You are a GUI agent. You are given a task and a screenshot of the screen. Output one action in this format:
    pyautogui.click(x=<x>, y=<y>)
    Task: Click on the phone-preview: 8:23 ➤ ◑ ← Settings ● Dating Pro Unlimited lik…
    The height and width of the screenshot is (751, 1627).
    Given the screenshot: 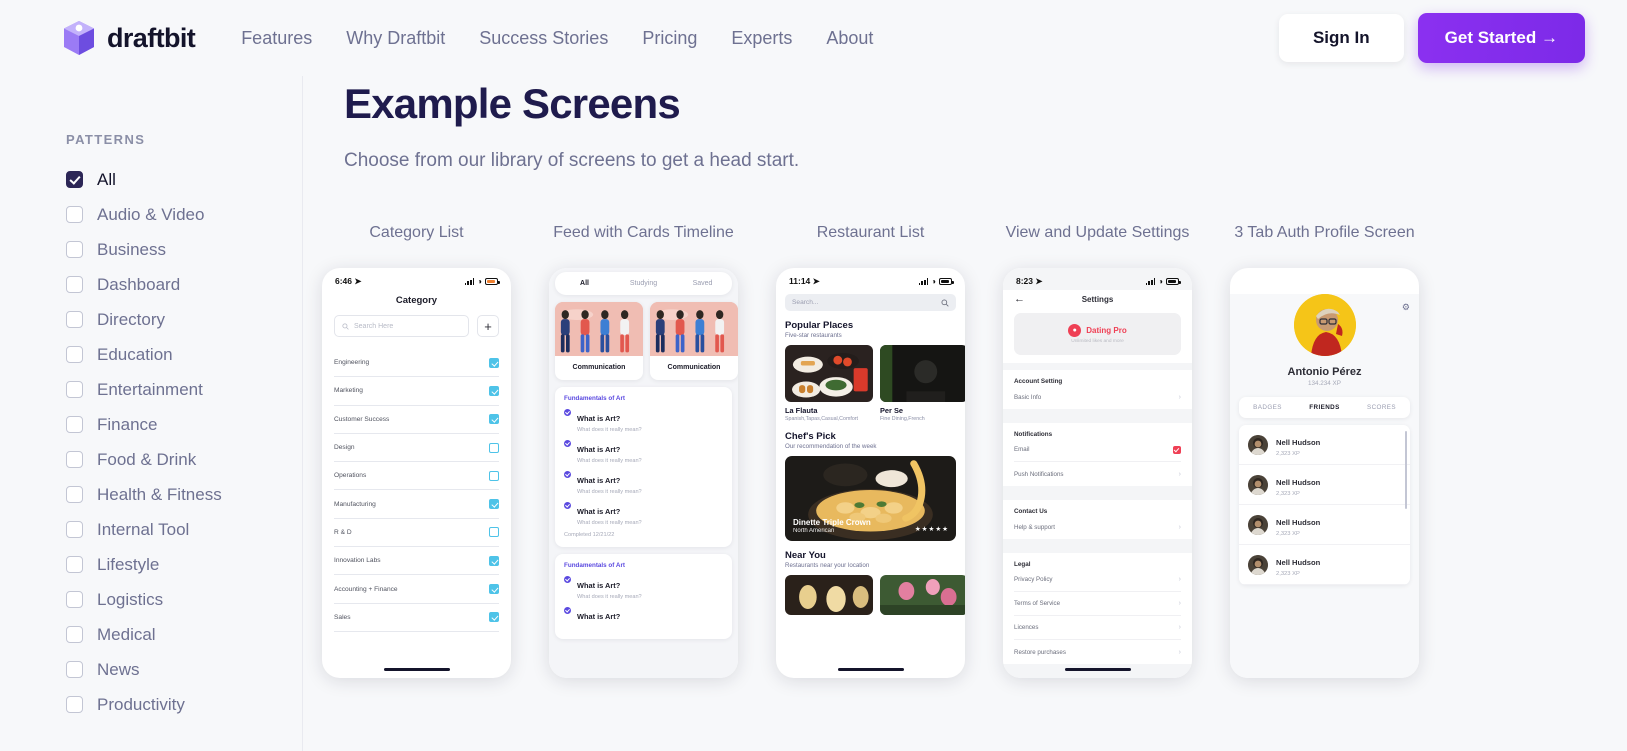 What is the action you would take?
    pyautogui.click(x=1097, y=473)
    